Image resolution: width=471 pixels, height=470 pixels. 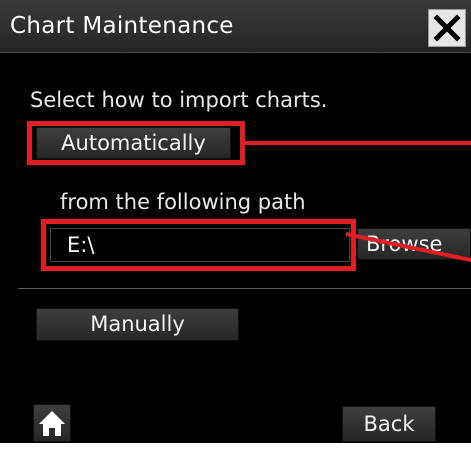 I want to click on manually-button: Manually, so click(x=137, y=324).